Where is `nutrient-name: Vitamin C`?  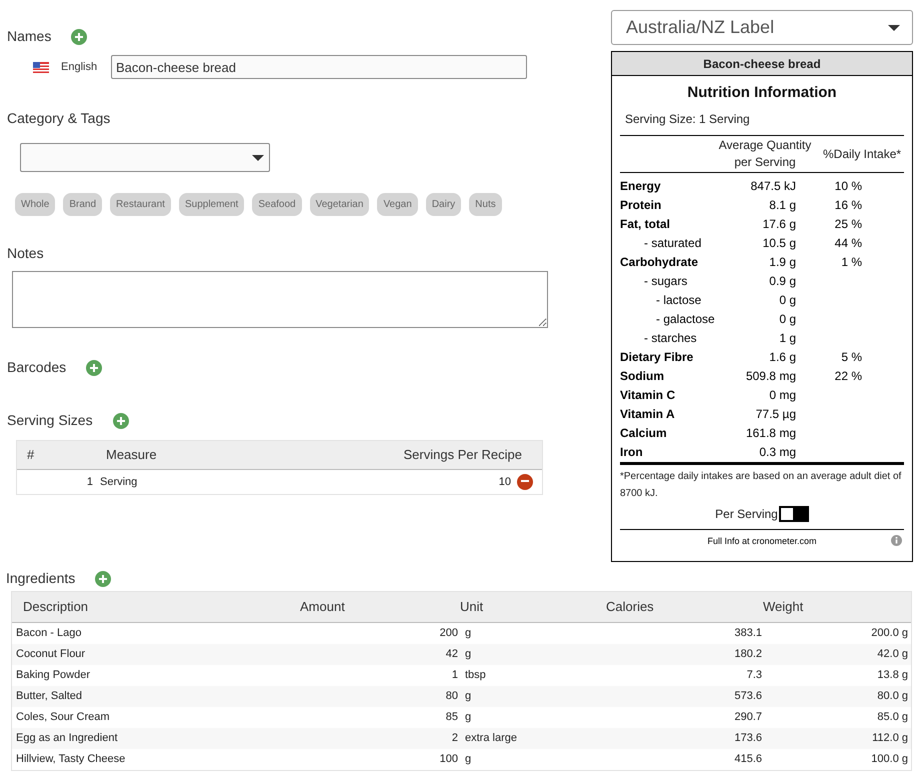
nutrient-name: Vitamin C is located at coordinates (648, 395).